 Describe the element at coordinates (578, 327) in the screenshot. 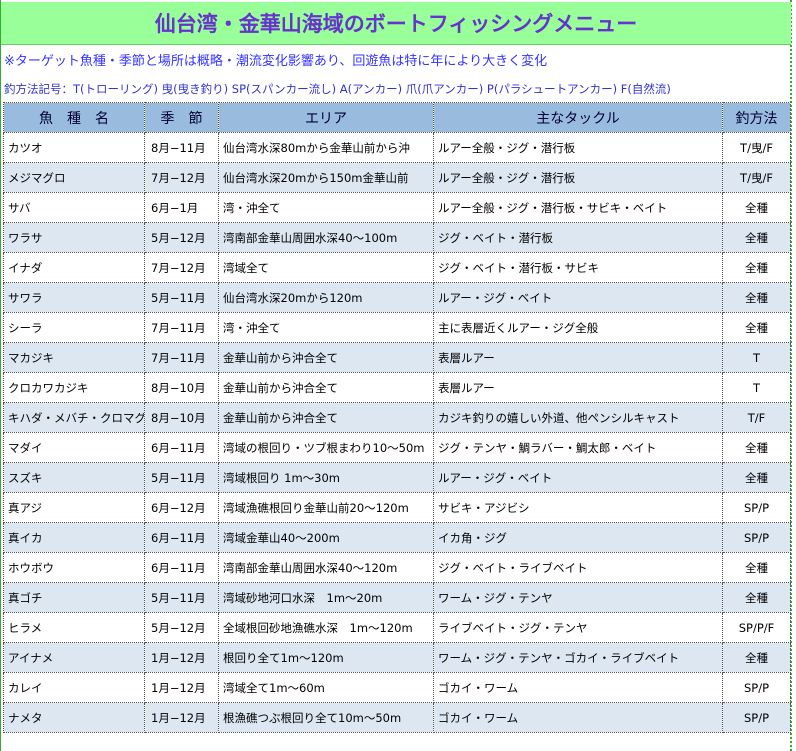

I see `cell-tackle: 主に表層近くルアー・ジグ全般` at that location.